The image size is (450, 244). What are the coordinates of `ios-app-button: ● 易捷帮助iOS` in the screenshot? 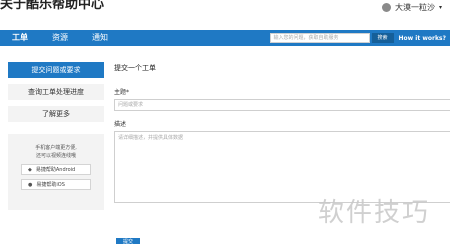 It's located at (56, 184).